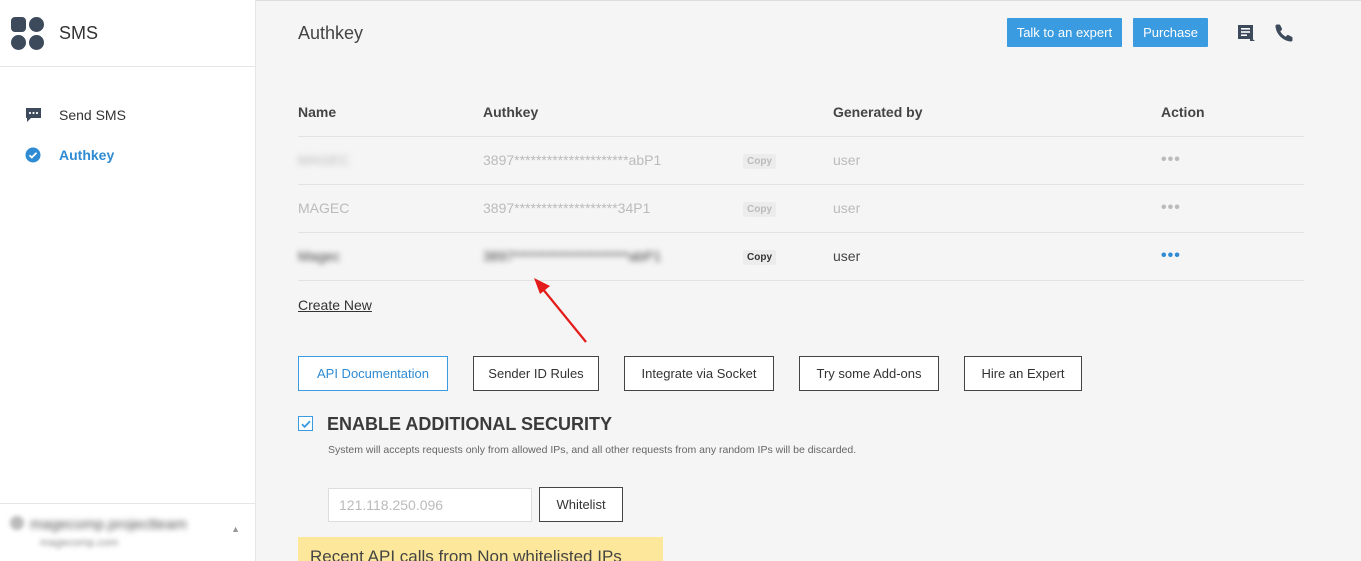  Describe the element at coordinates (92, 115) in the screenshot. I see `sidebar-item-label: Send SMS` at that location.